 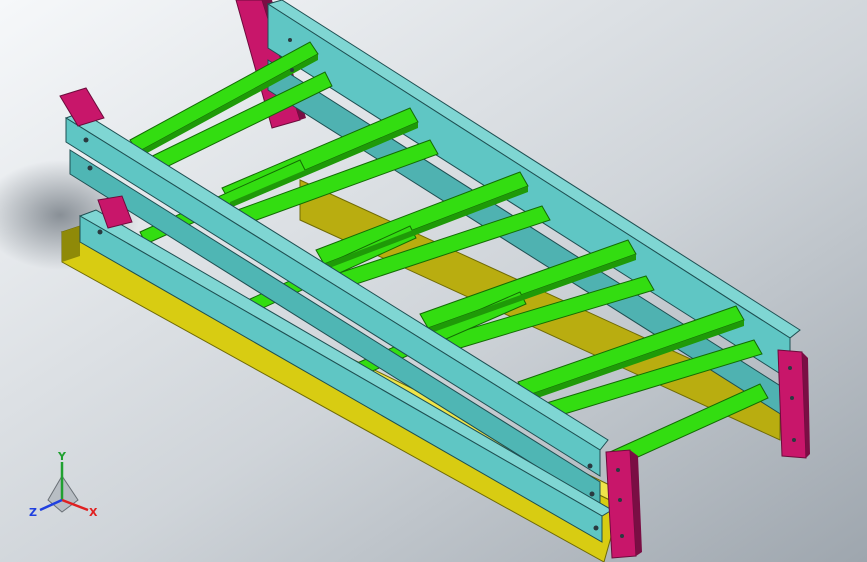 What do you see at coordinates (792, 404) in the screenshot?
I see `leg-rear-right` at bounding box center [792, 404].